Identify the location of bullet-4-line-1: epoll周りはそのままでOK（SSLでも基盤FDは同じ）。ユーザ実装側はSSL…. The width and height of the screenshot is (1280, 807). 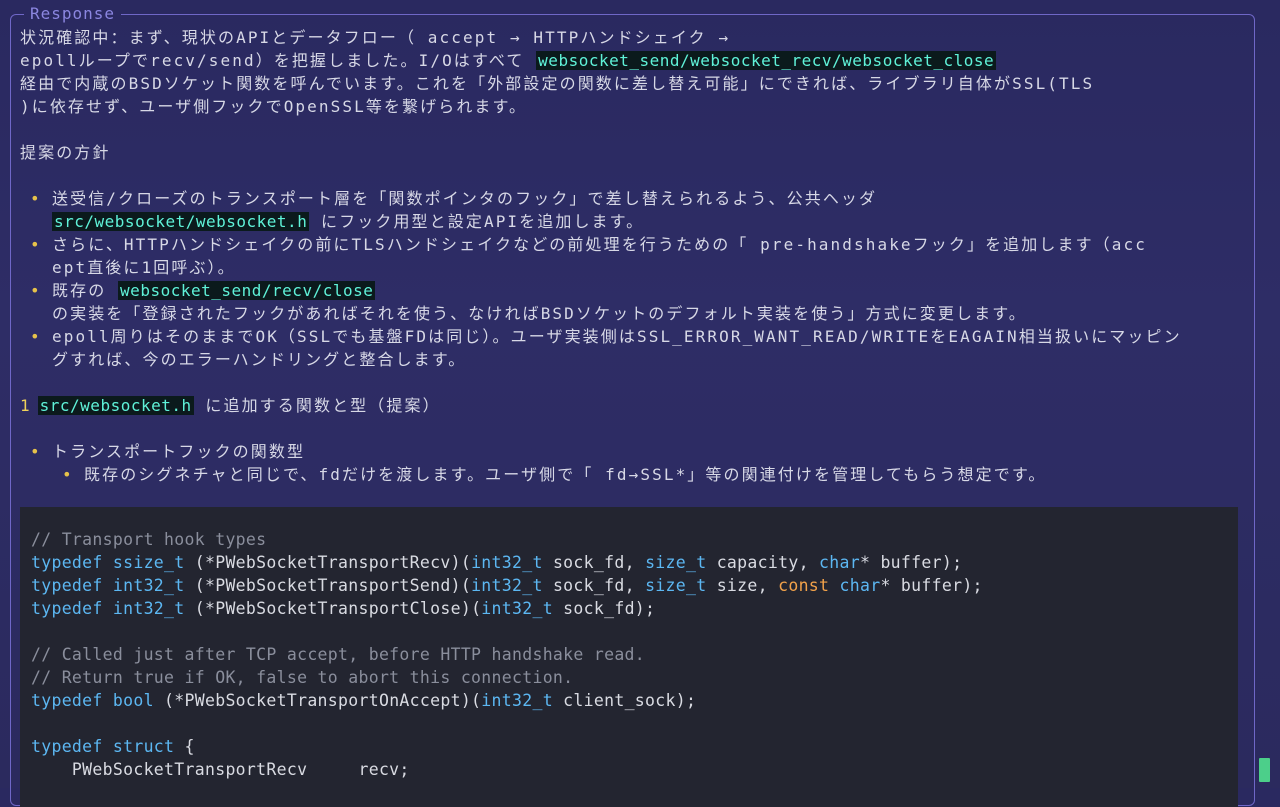
(617, 336).